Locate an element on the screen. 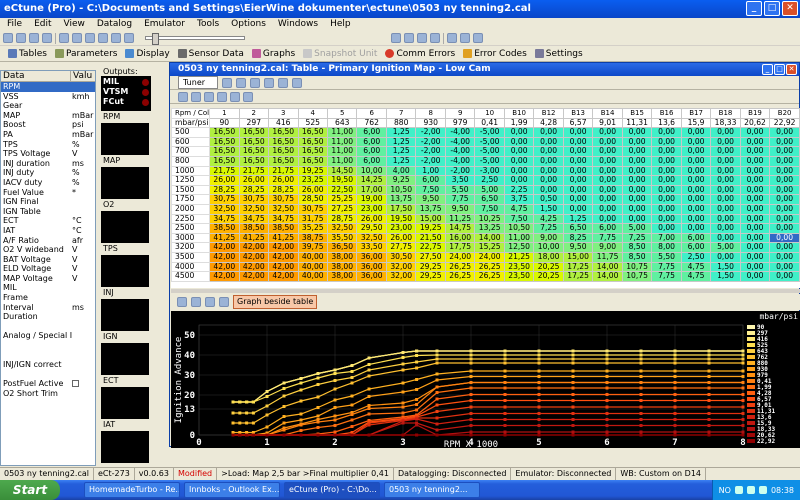 This screenshot has height=500, width=800. rpm-row-header: 2500 is located at coordinates (191, 228).